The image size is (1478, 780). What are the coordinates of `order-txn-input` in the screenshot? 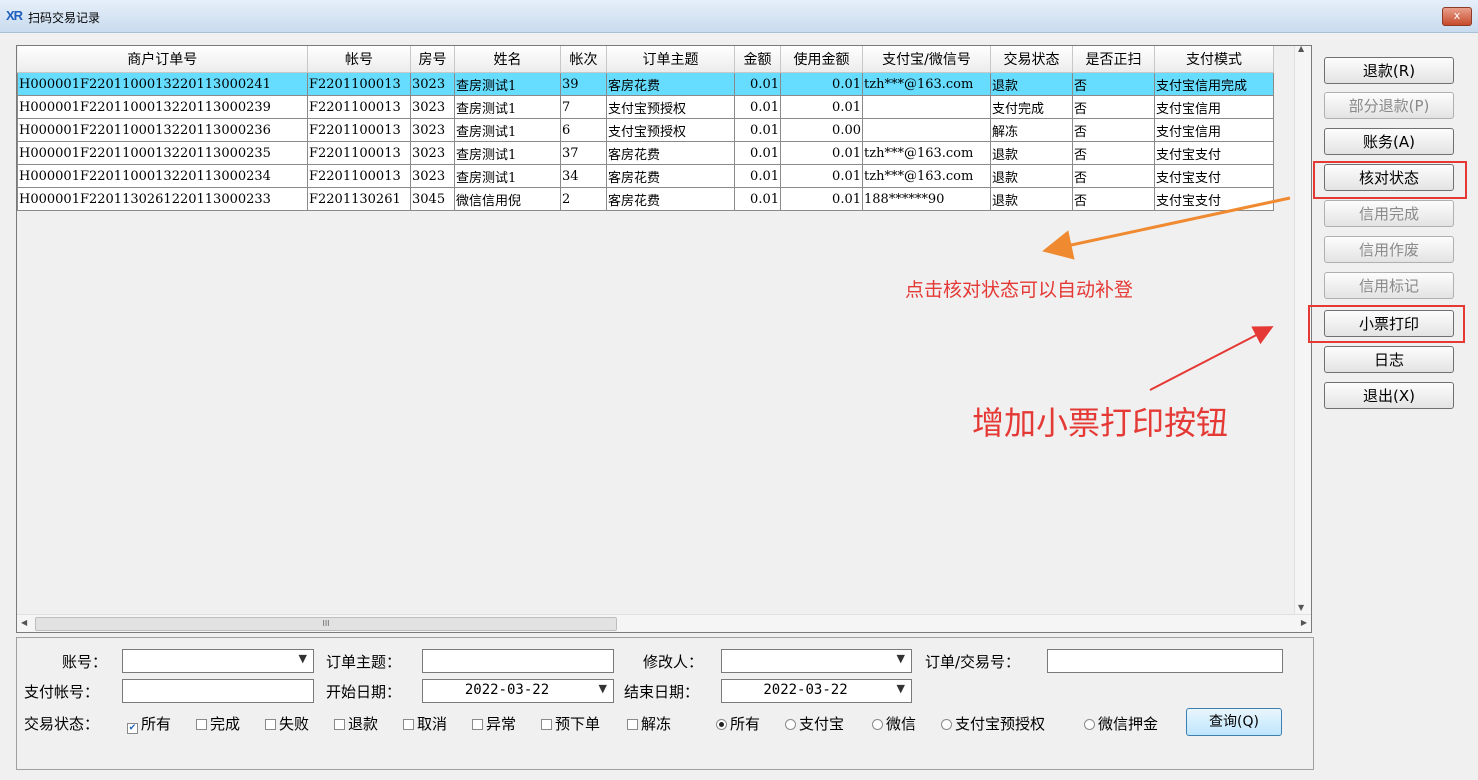 It's located at (1165, 661).